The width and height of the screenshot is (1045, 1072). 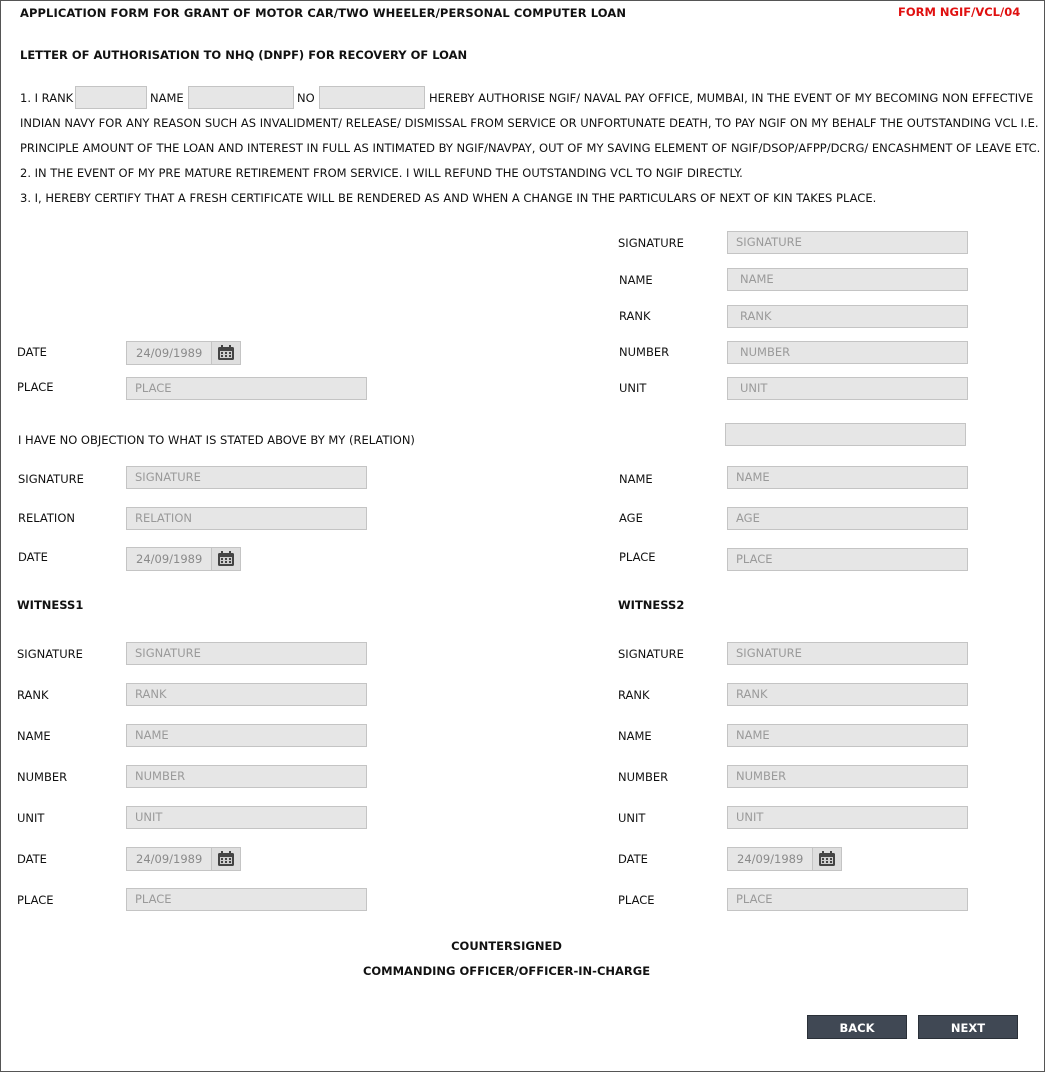 What do you see at coordinates (246, 477) in the screenshot?
I see `relation-signature-input: SIGNATURE` at bounding box center [246, 477].